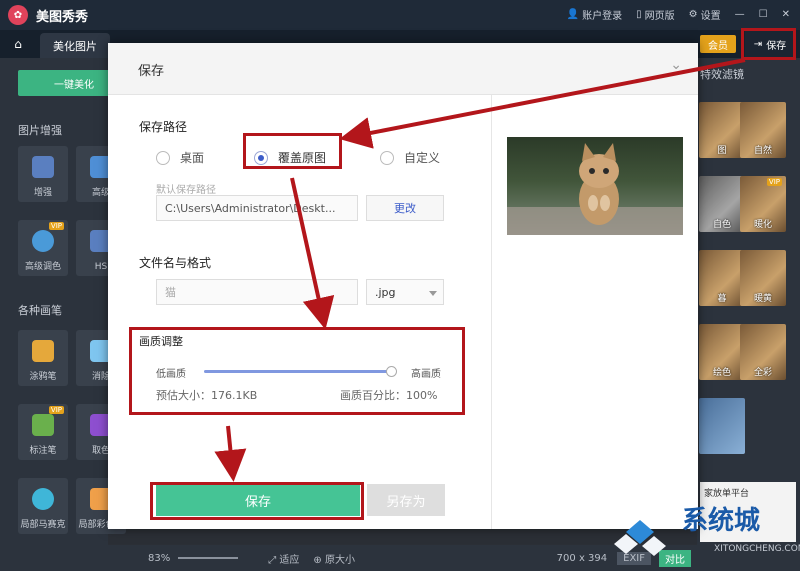 The height and width of the screenshot is (571, 800). Describe the element at coordinates (175, 263) in the screenshot. I see `filename-format-label: 文件名与格式` at that location.